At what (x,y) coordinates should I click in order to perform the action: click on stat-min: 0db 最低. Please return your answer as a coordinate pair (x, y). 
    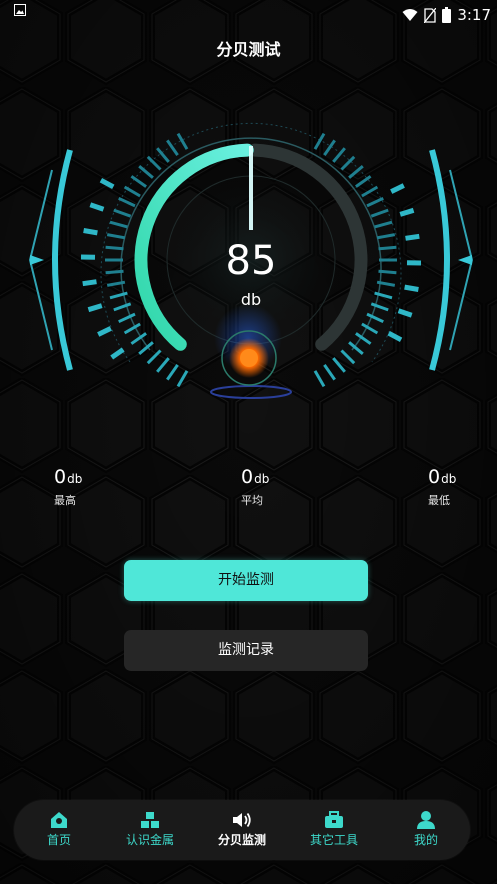
    Looking at the image, I should click on (462, 487).